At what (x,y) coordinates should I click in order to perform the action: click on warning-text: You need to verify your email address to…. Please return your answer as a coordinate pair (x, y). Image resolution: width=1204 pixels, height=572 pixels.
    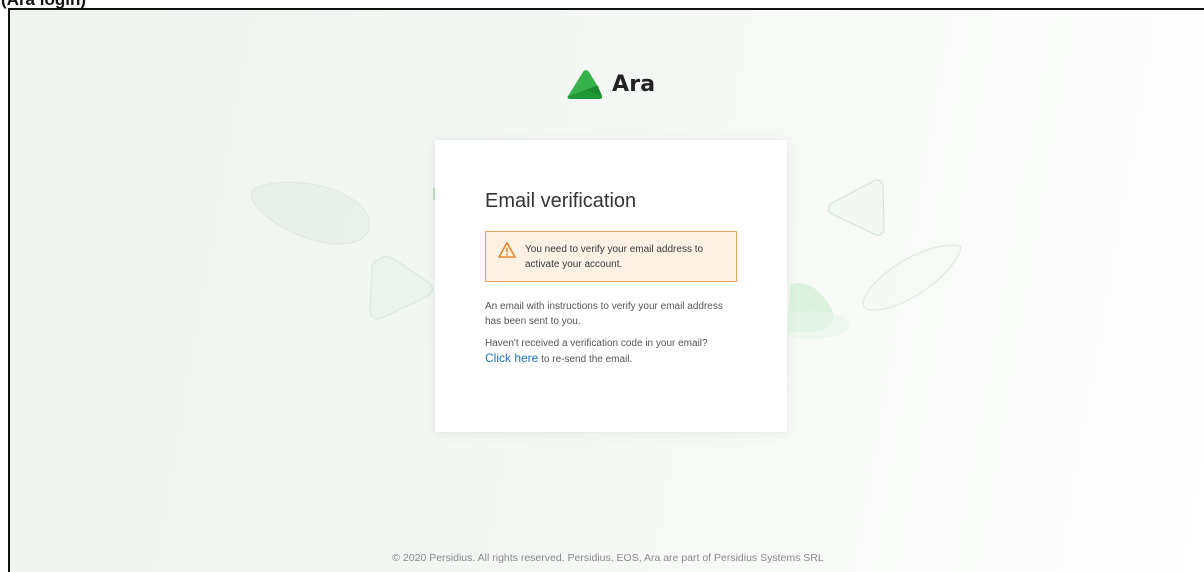
    Looking at the image, I should click on (614, 257).